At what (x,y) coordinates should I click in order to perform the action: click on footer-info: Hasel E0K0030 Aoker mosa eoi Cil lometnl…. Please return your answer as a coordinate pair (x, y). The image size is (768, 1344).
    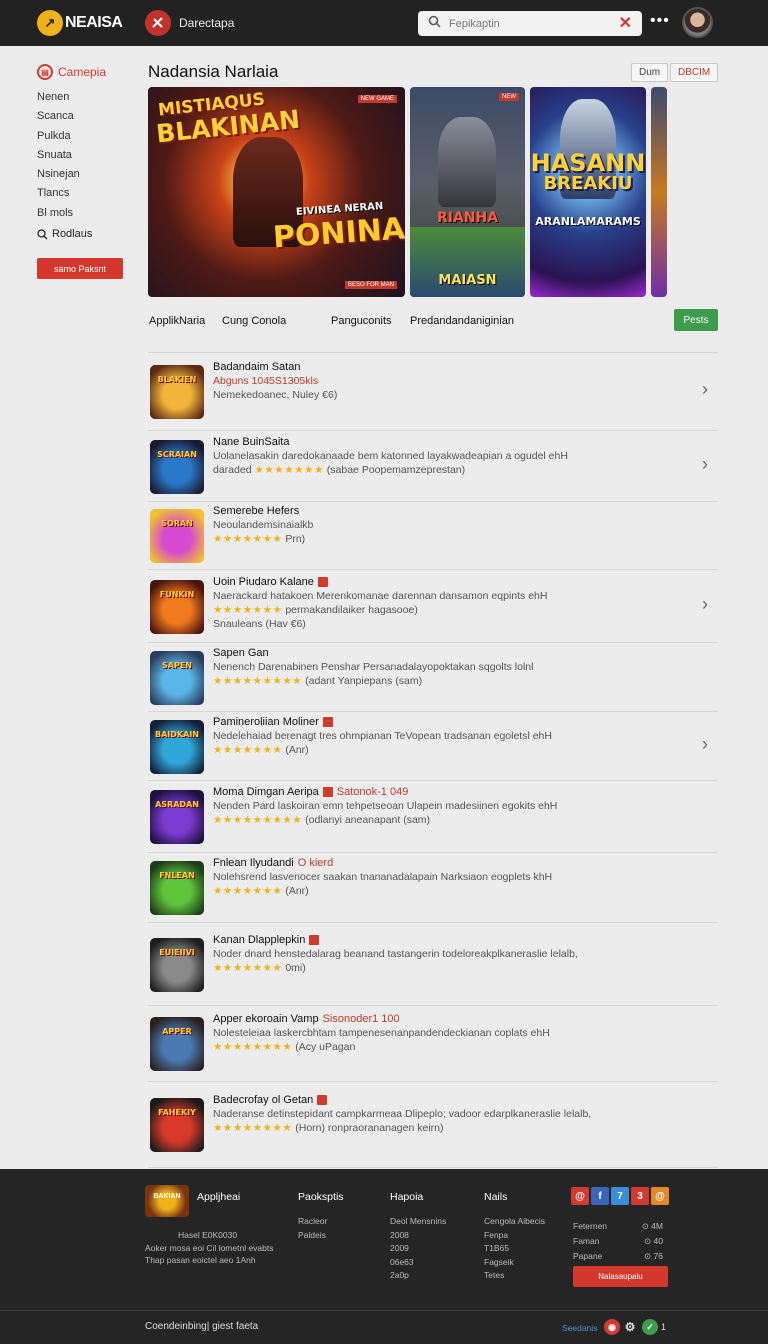
    Looking at the image, I should click on (209, 1248).